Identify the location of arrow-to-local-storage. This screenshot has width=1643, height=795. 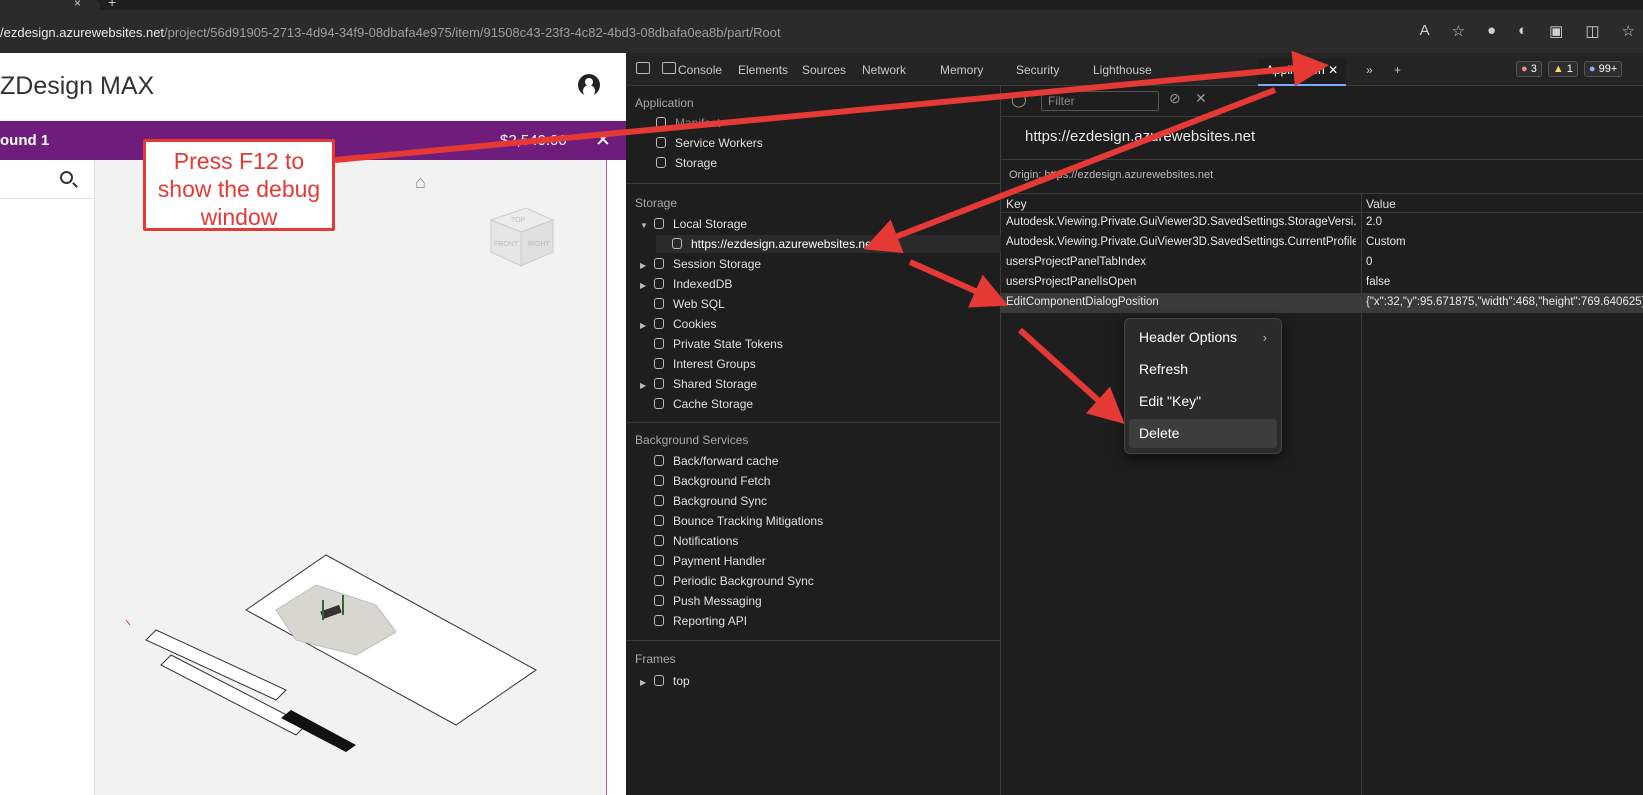
(1070, 170).